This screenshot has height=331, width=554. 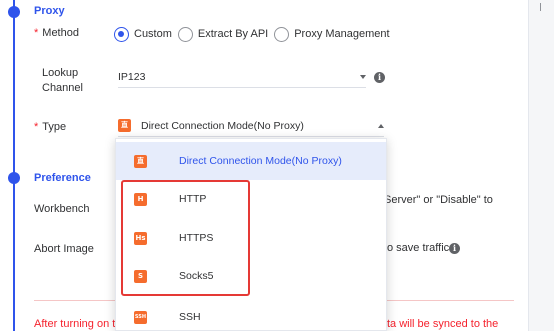 What do you see at coordinates (132, 76) in the screenshot?
I see `lookup-channel-value: IP123` at bounding box center [132, 76].